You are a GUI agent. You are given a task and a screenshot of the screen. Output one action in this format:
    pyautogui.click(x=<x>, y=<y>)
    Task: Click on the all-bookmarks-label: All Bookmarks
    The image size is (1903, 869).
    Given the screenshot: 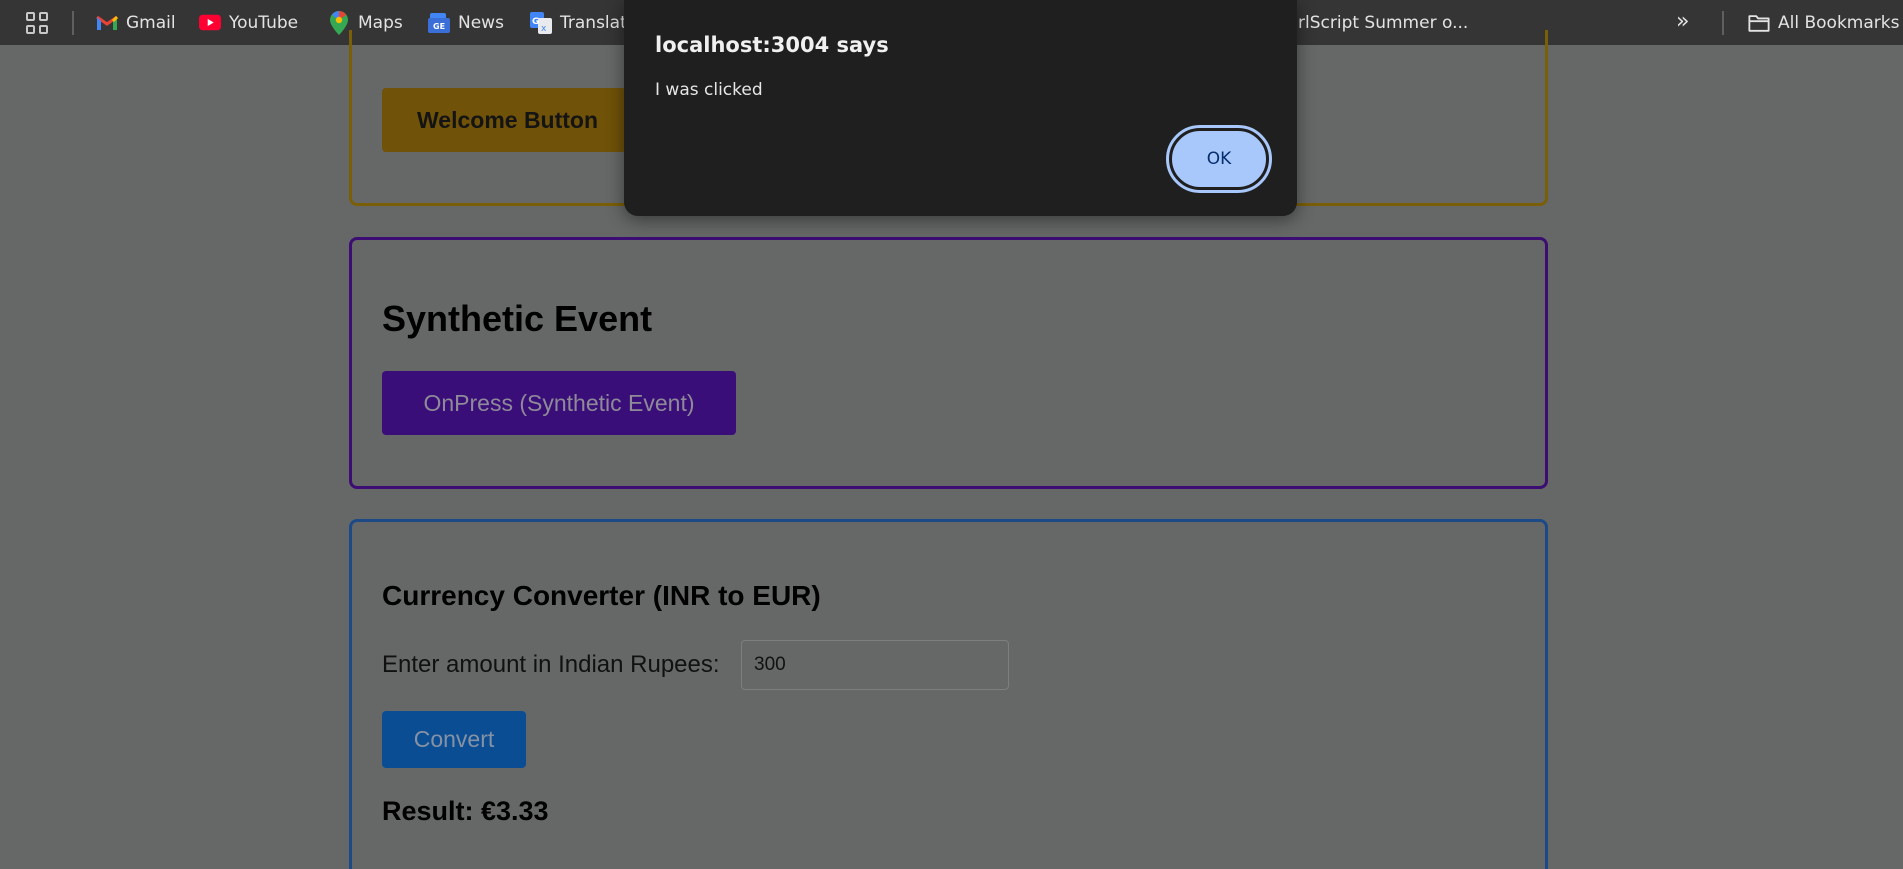 What is the action you would take?
    pyautogui.click(x=1839, y=22)
    